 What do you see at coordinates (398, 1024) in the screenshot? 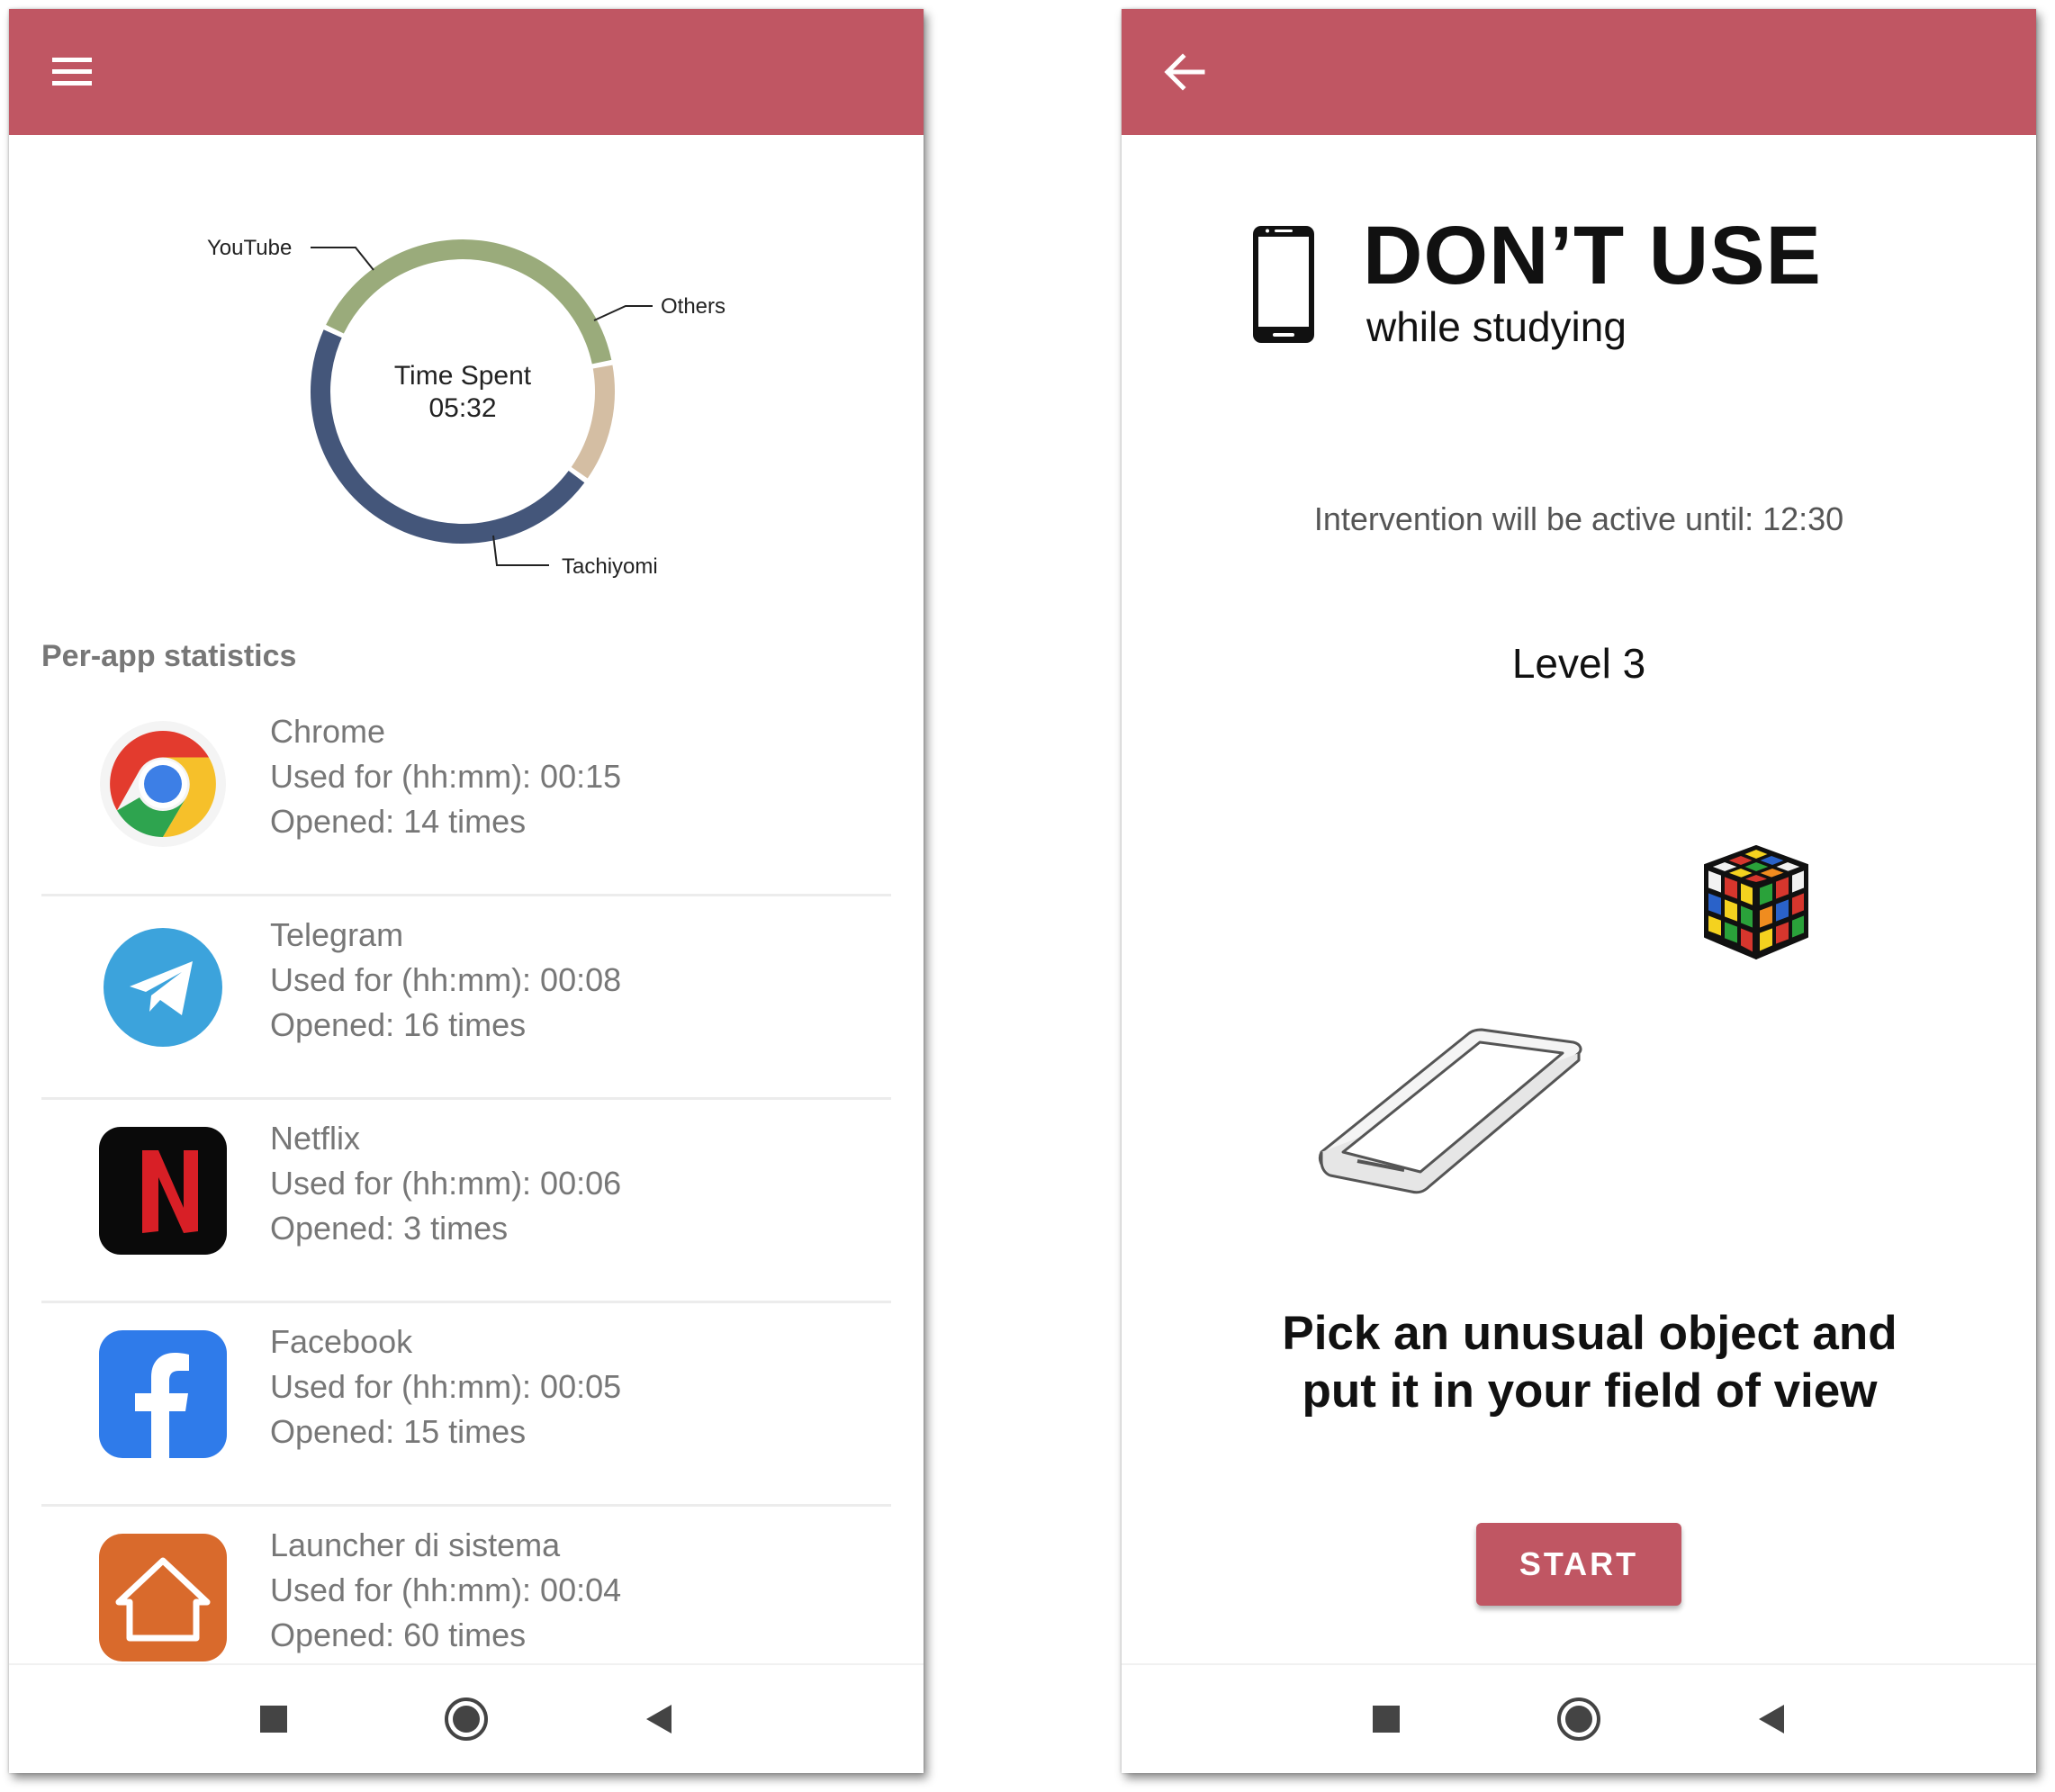
I see `app-open-count: Opened: 16 times` at bounding box center [398, 1024].